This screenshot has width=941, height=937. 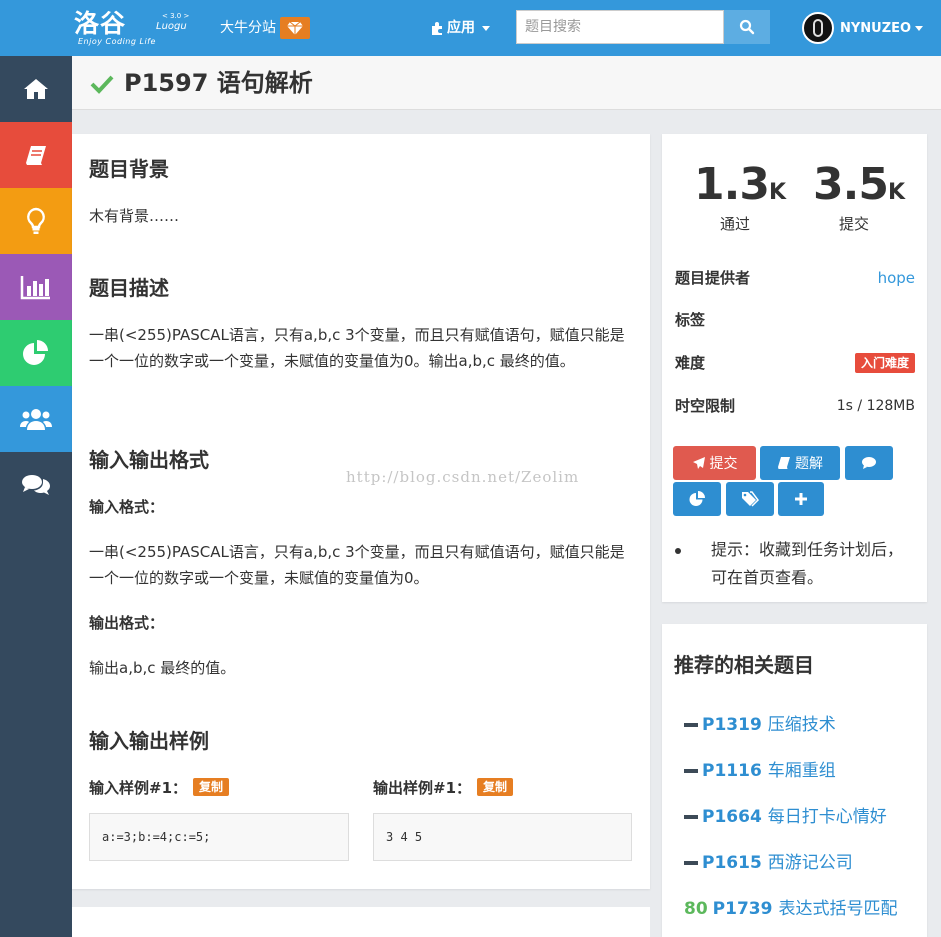 I want to click on sample-output-code: 3 4 5, so click(x=502, y=837).